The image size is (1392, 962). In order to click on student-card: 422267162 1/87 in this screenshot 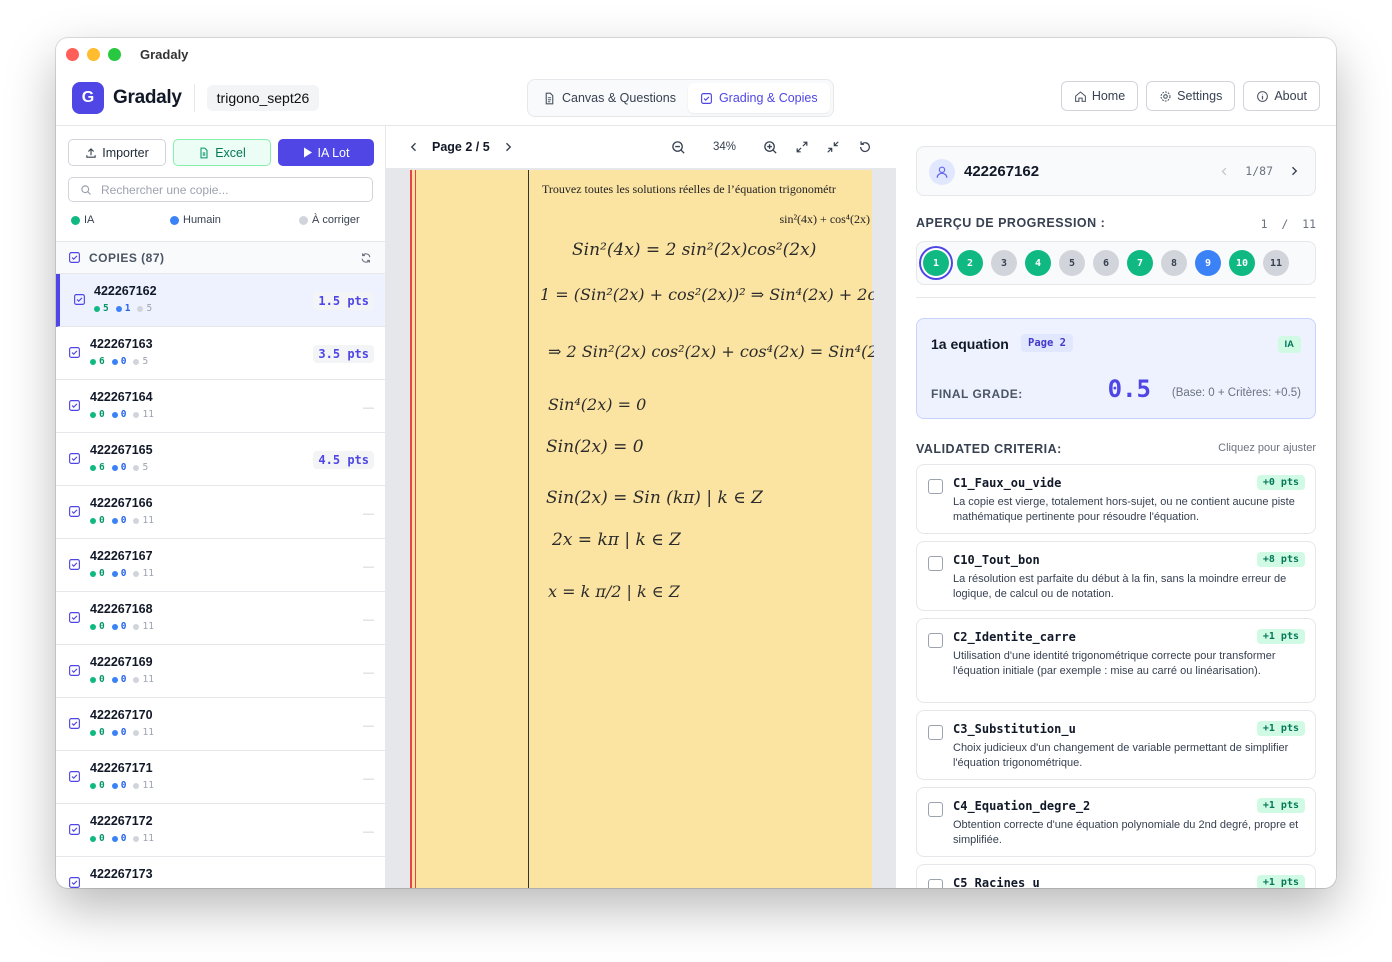, I will do `click(1116, 171)`.